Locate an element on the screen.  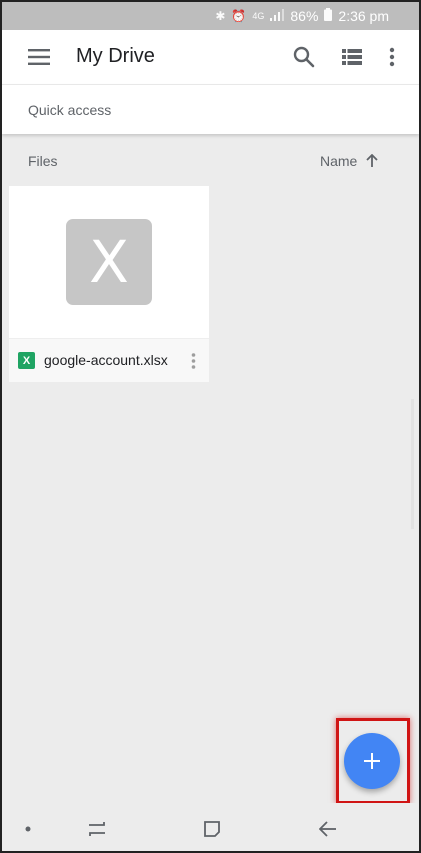
more-options-button is located at coordinates (392, 57).